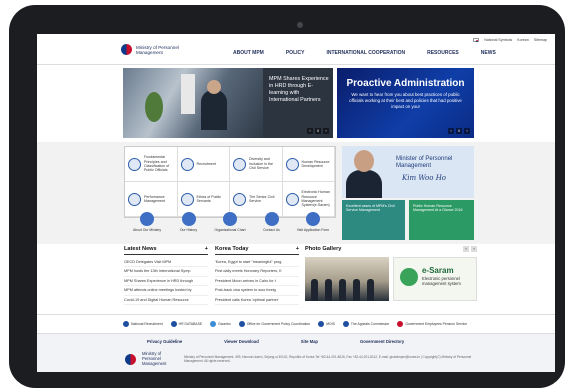  Describe the element at coordinates (164, 341) in the screenshot. I see `footer-privacy-link: Privacy Guideline` at that location.